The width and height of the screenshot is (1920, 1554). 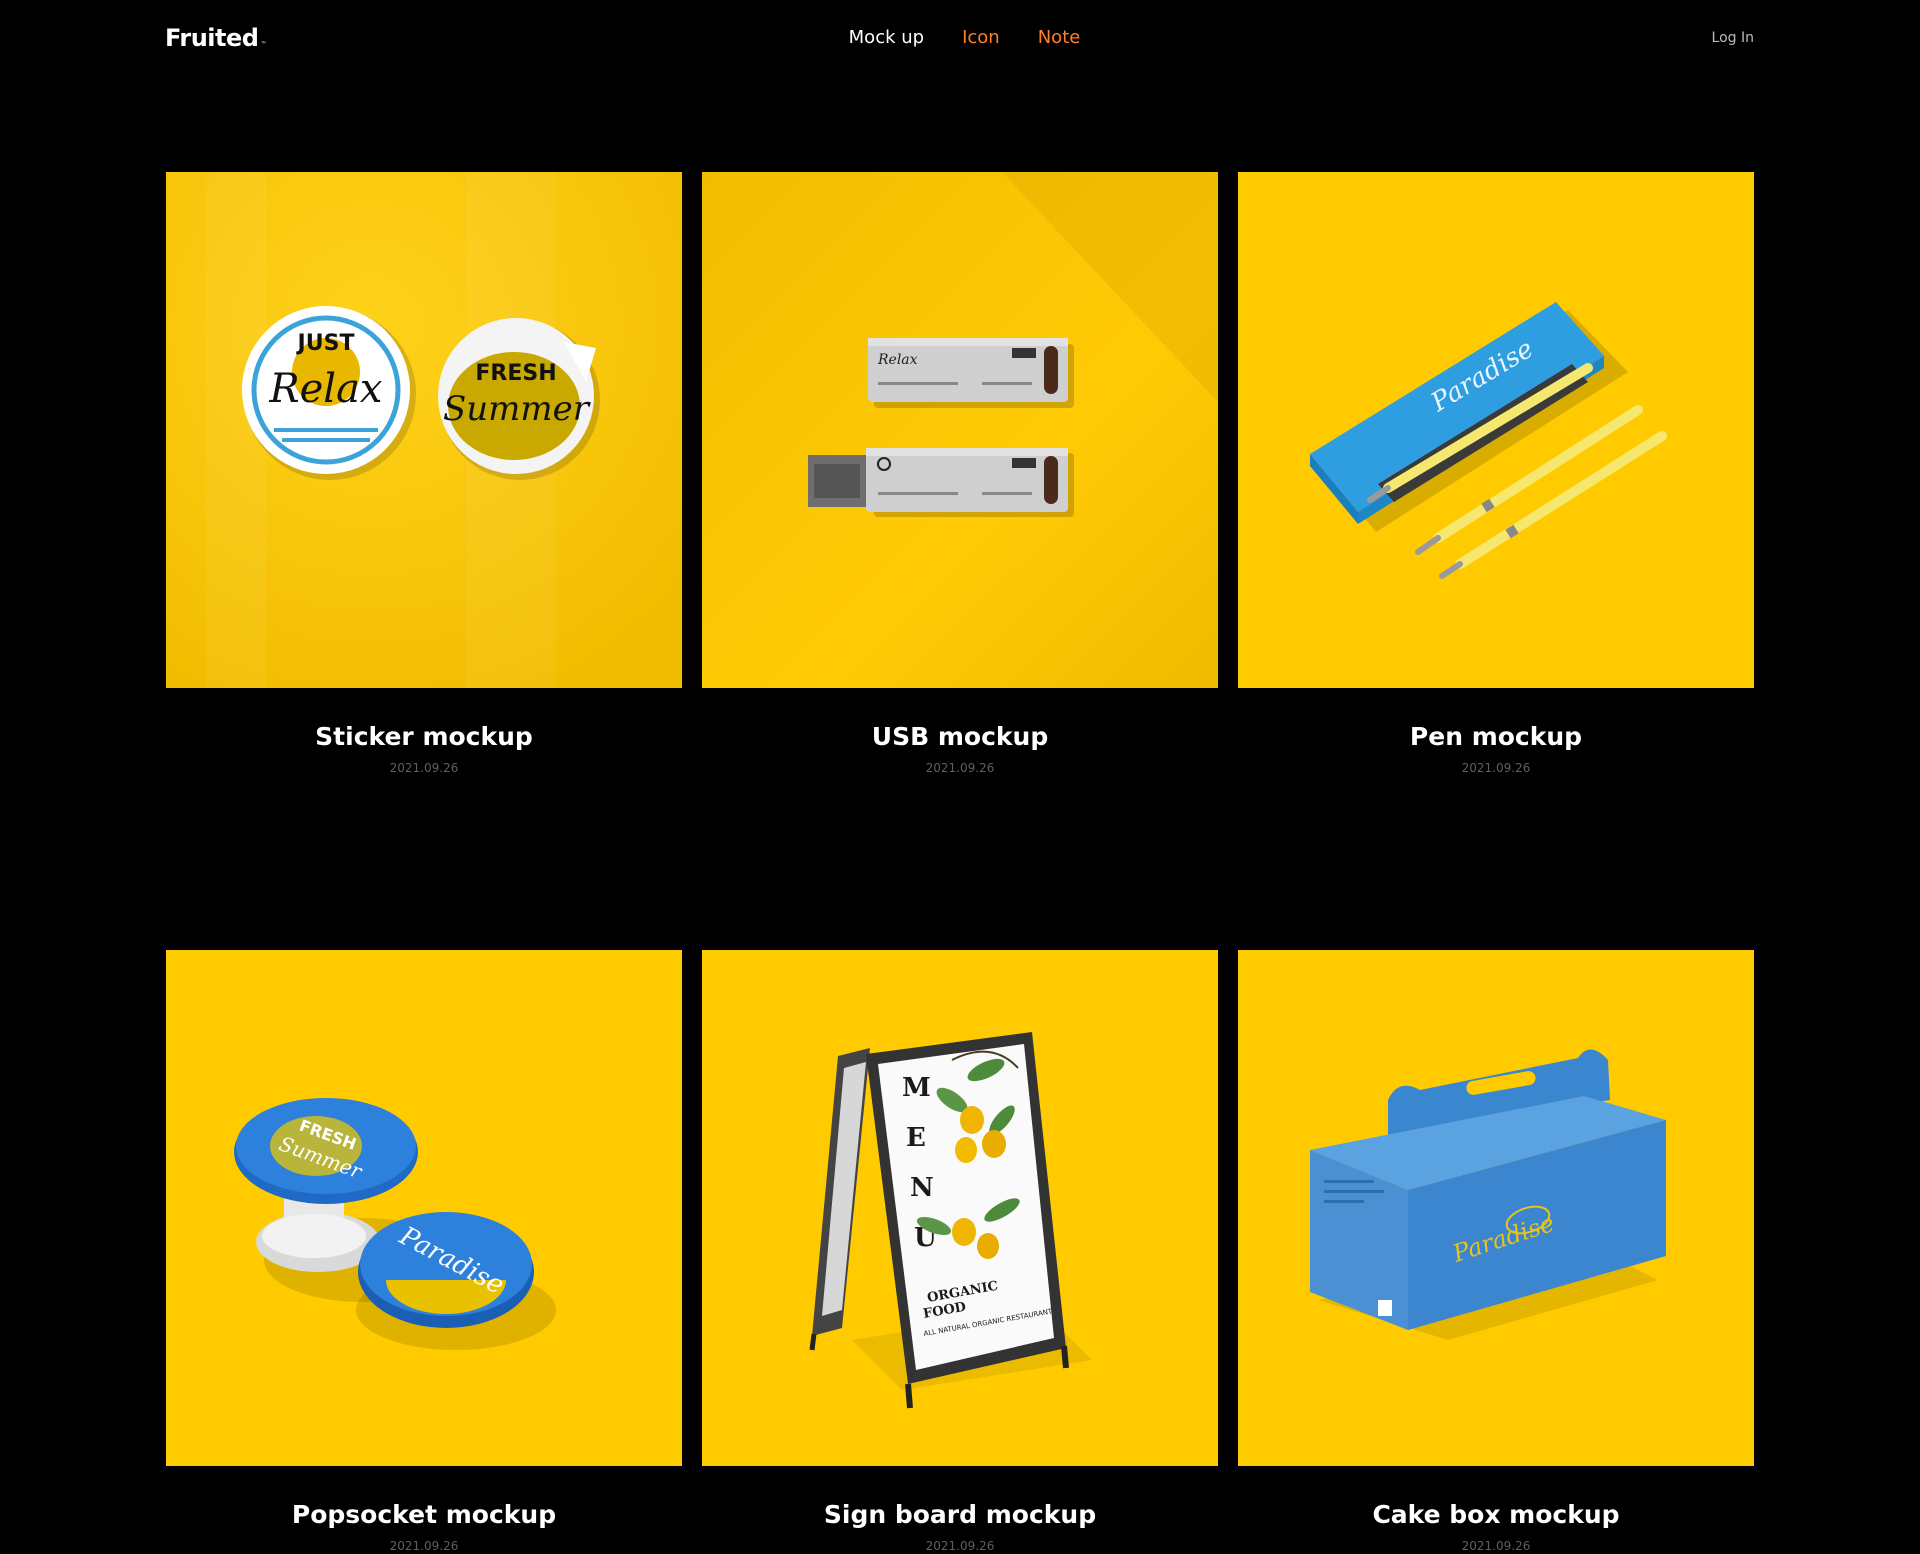 What do you see at coordinates (424, 1208) in the screenshot?
I see `popsocket-mockup-image: FRESH Summer Paradise` at bounding box center [424, 1208].